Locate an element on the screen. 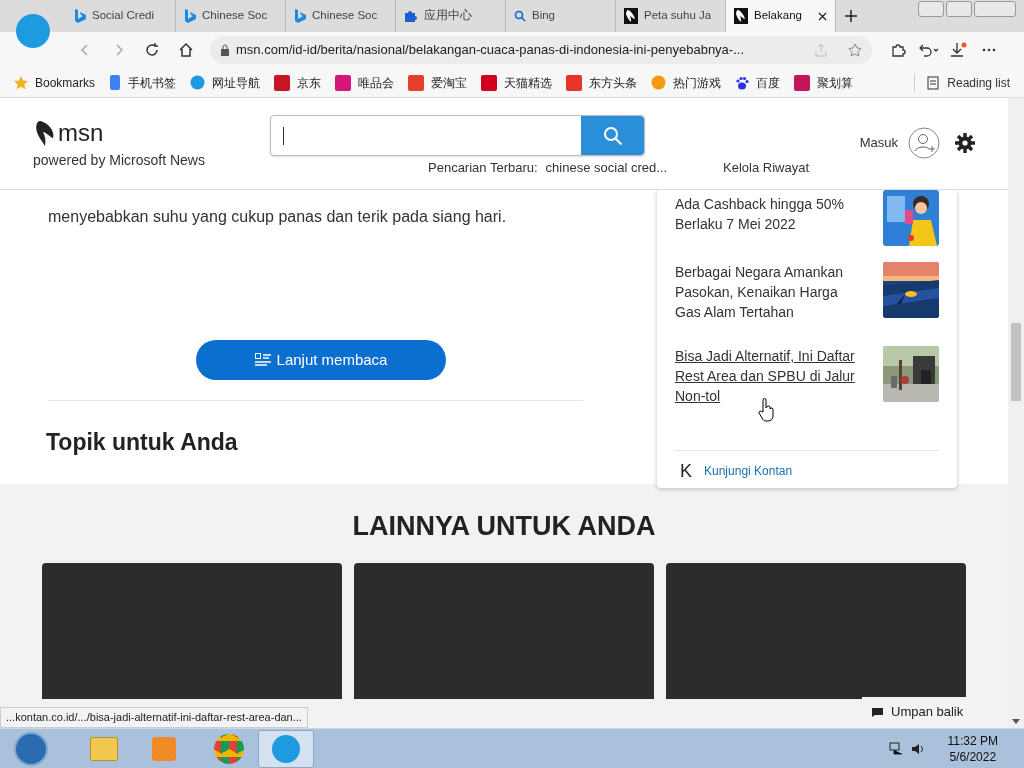 The image size is (1024, 768). home-icon is located at coordinates (186, 50).